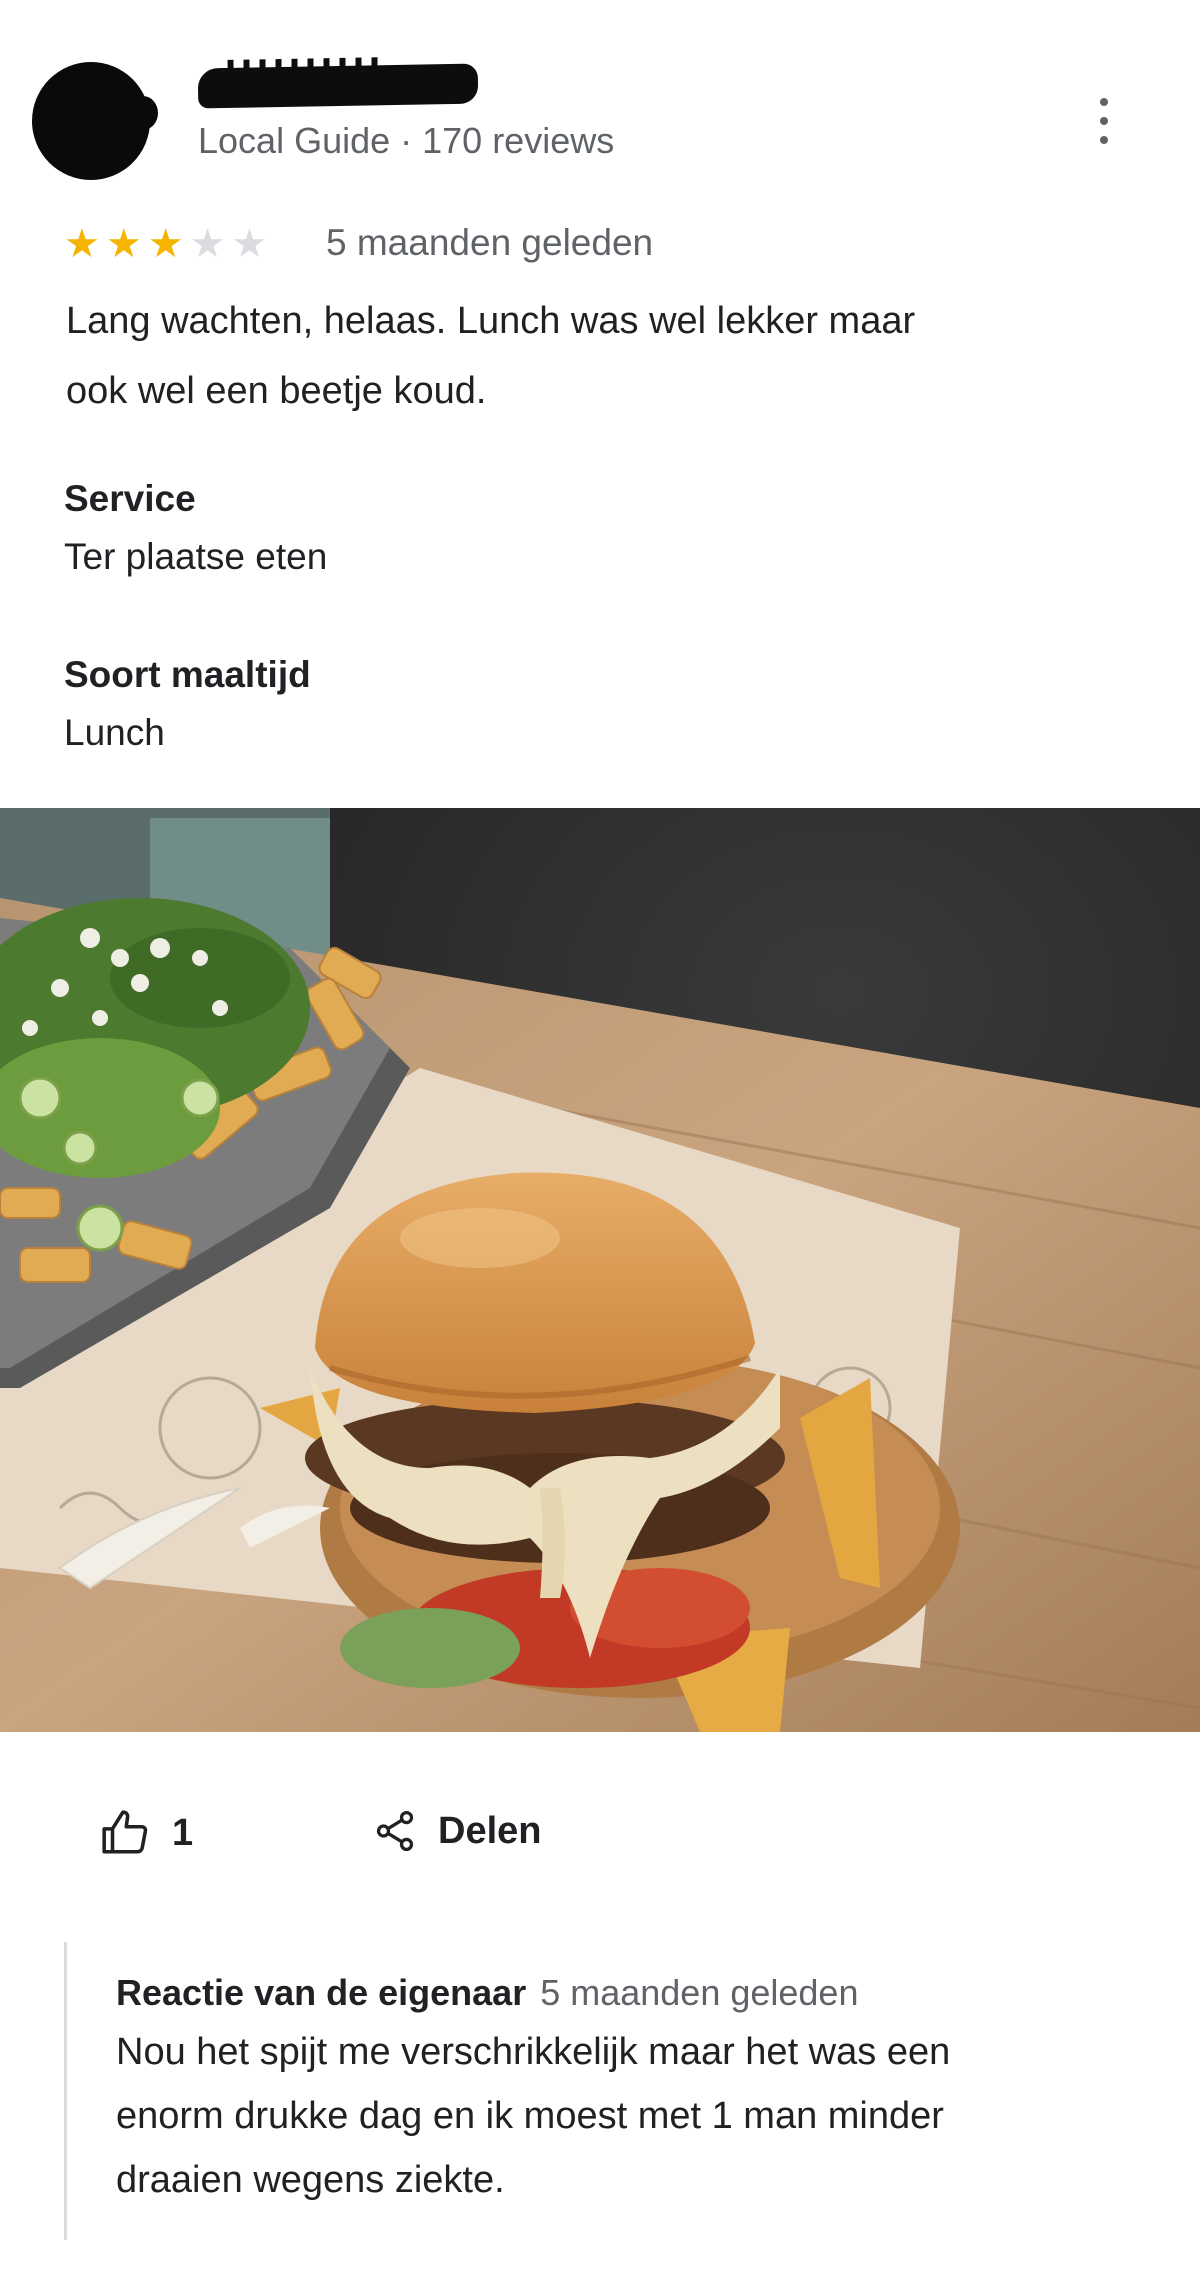 This screenshot has height=2288, width=1200. What do you see at coordinates (310, 2180) in the screenshot?
I see `owner-reply-line: draaien wegens ziekte.` at bounding box center [310, 2180].